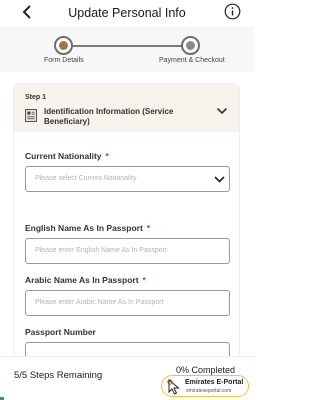 The height and width of the screenshot is (400, 320). Describe the element at coordinates (31, 115) in the screenshot. I see `id-document-icon` at that location.